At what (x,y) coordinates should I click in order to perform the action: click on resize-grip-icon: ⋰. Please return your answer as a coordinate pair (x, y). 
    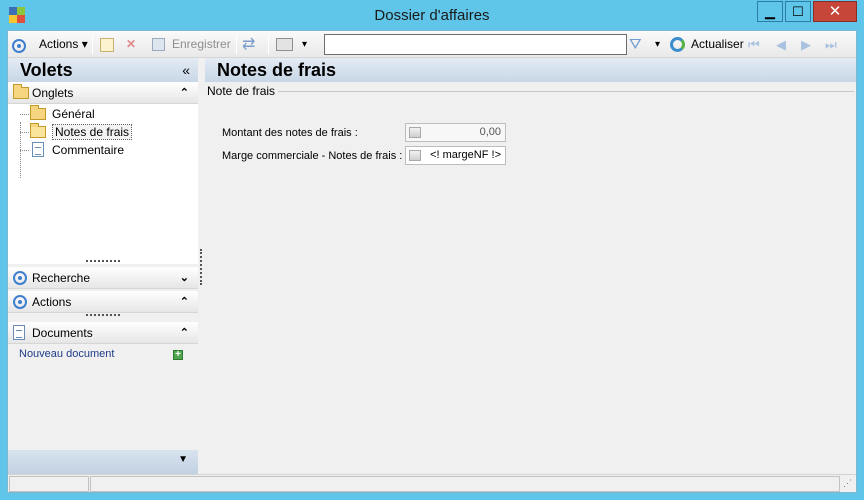
    Looking at the image, I should click on (847, 483).